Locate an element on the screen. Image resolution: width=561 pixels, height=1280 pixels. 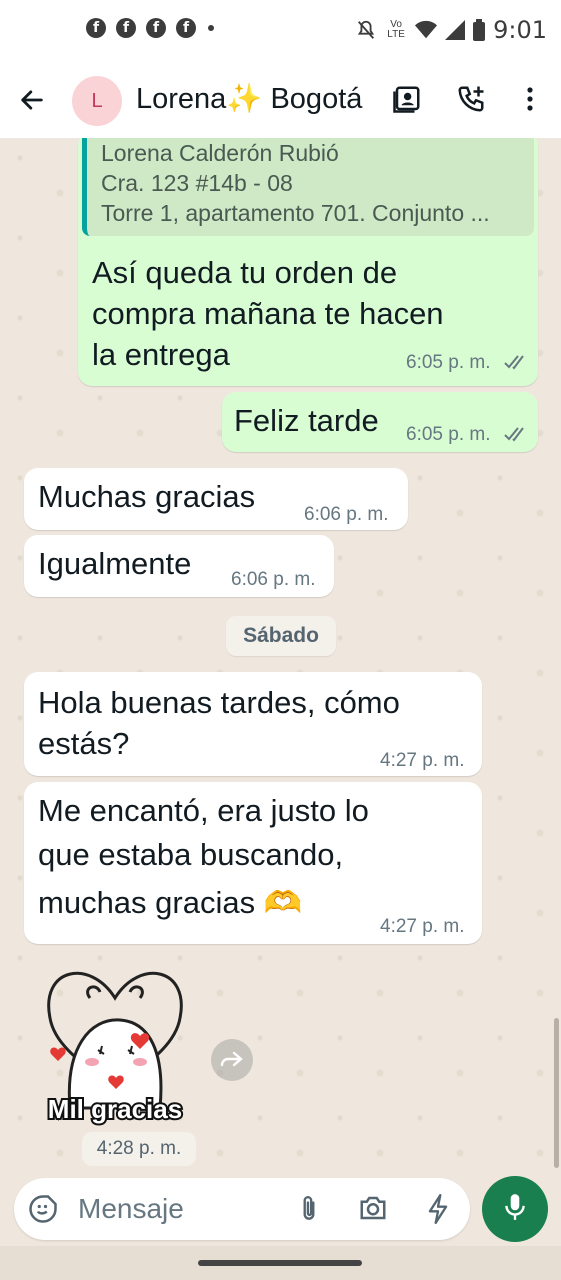
message-line: la entrega is located at coordinates (161, 354).